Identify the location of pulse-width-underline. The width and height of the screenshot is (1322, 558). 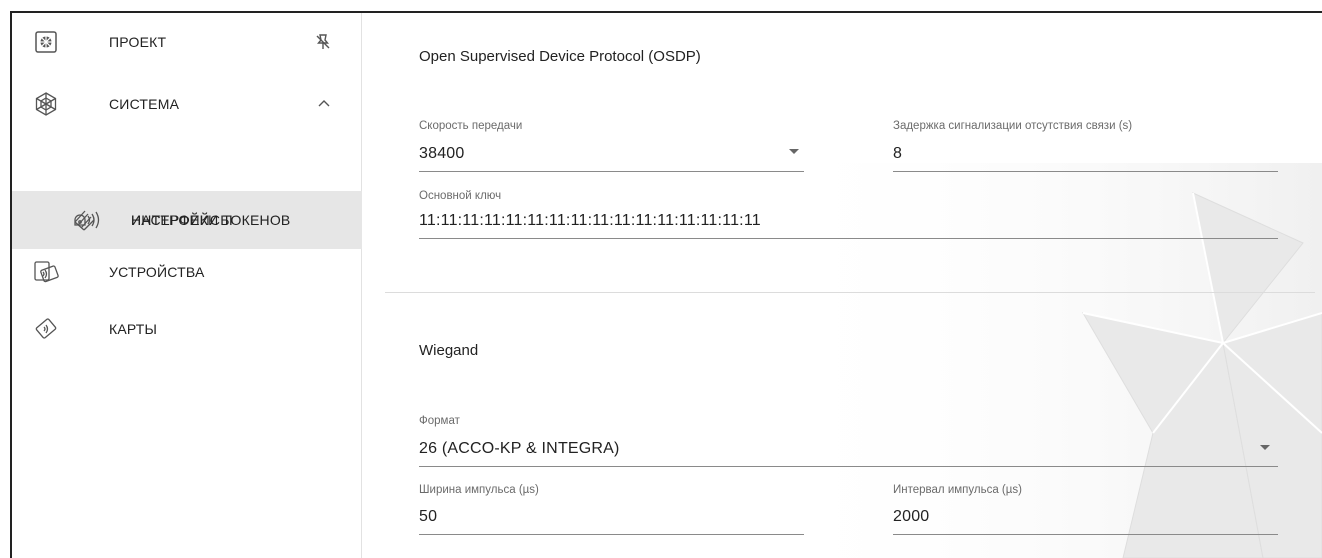
(611, 534).